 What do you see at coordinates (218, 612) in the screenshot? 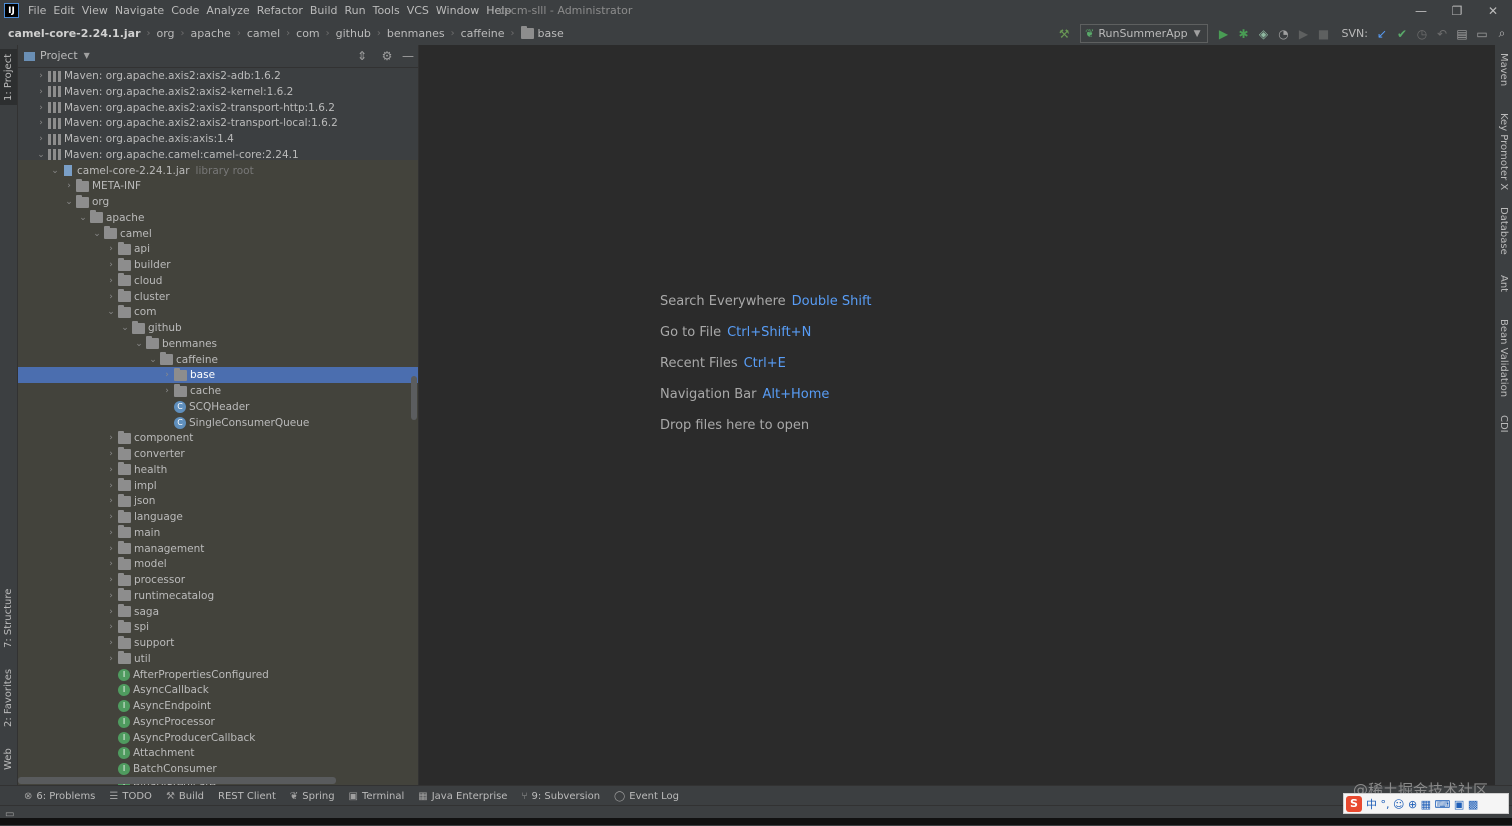
I see `tree-node: › saga` at bounding box center [218, 612].